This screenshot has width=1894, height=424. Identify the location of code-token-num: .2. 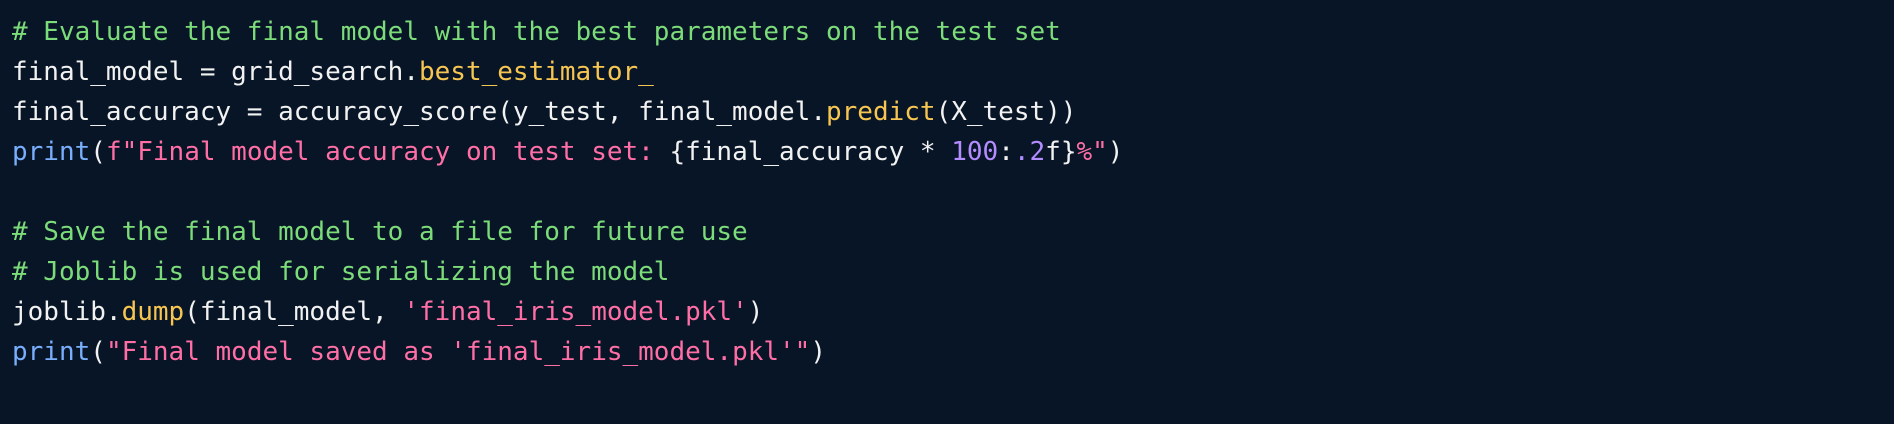
(1029, 152).